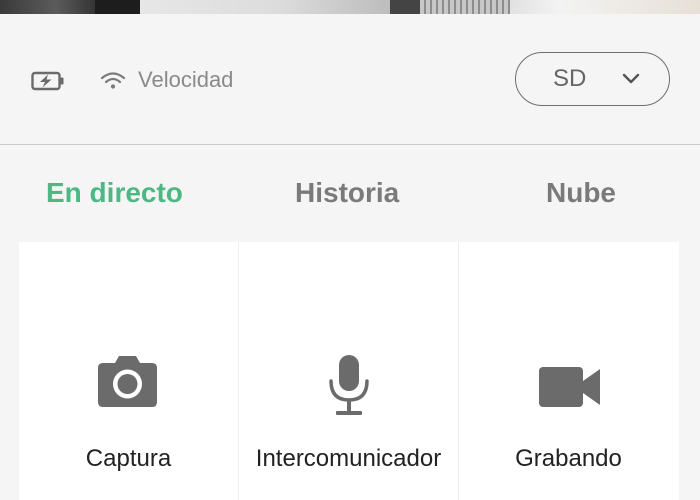 The image size is (700, 500). I want to click on wifi-icon, so click(113, 80).